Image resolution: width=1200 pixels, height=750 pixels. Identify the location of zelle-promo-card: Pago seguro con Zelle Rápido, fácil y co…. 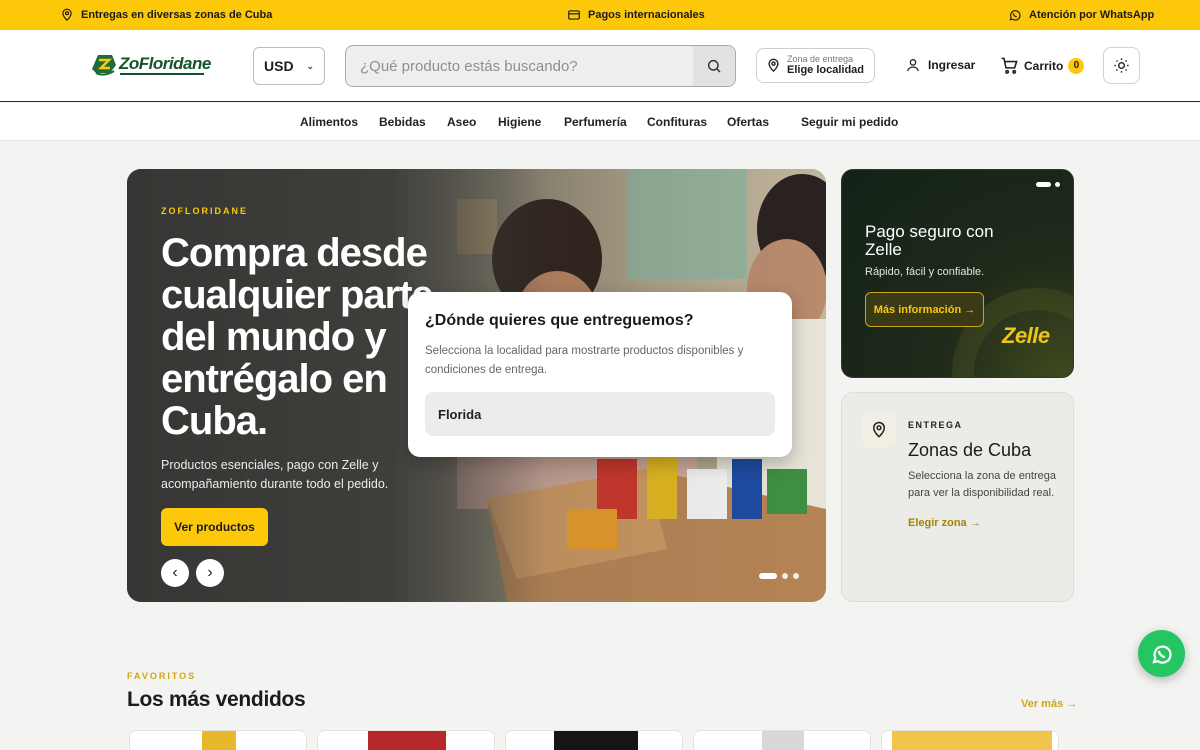
(957, 273).